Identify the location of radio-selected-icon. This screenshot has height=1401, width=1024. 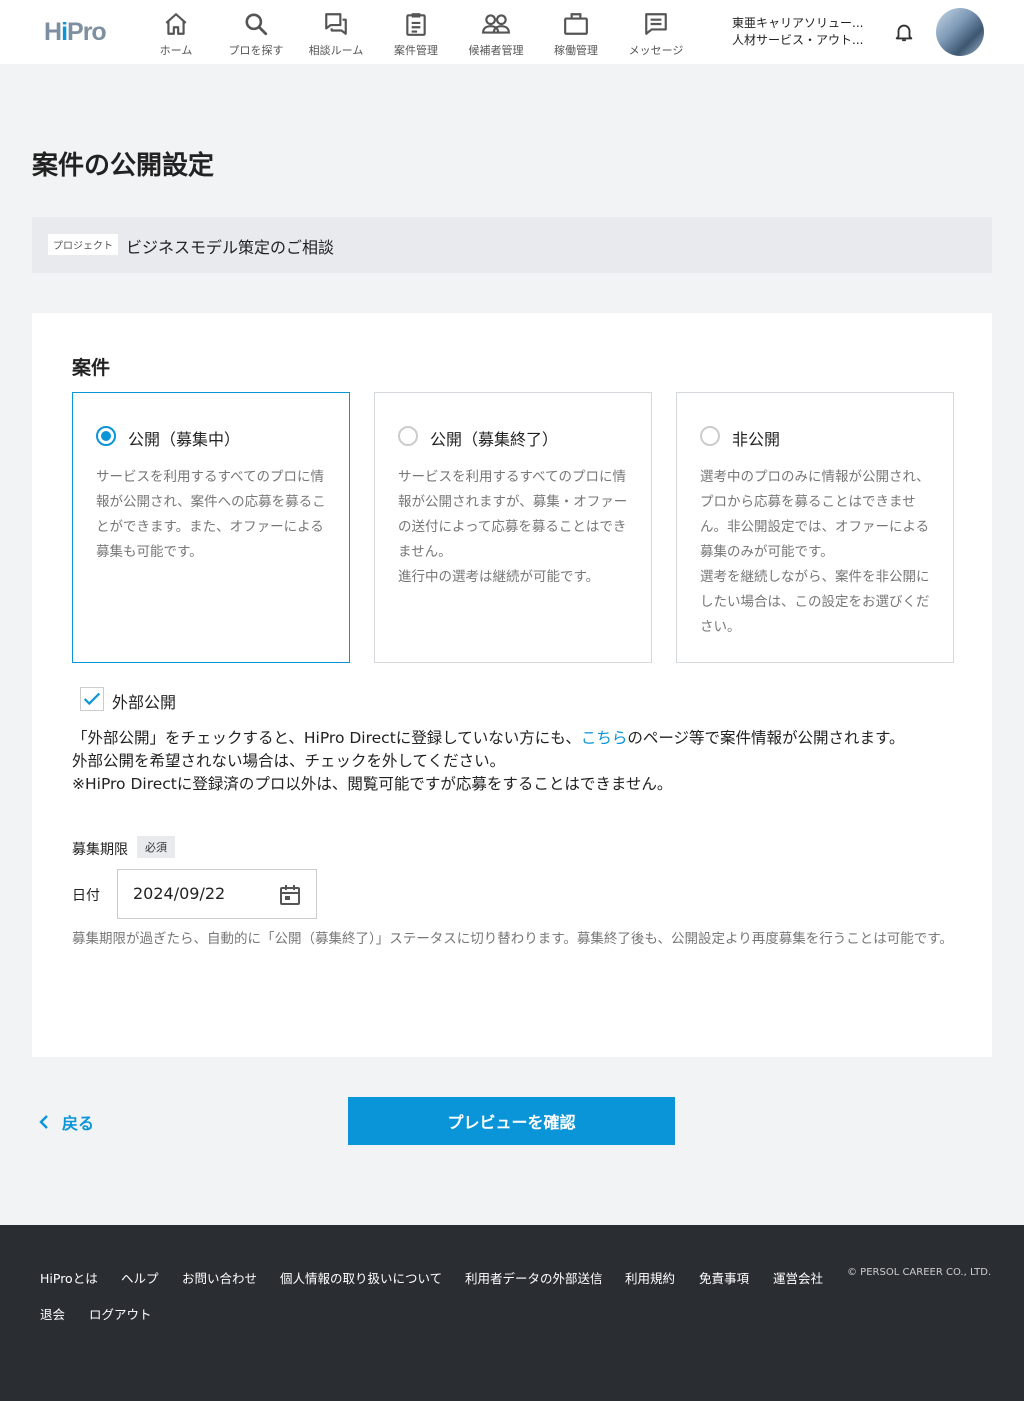
(106, 436).